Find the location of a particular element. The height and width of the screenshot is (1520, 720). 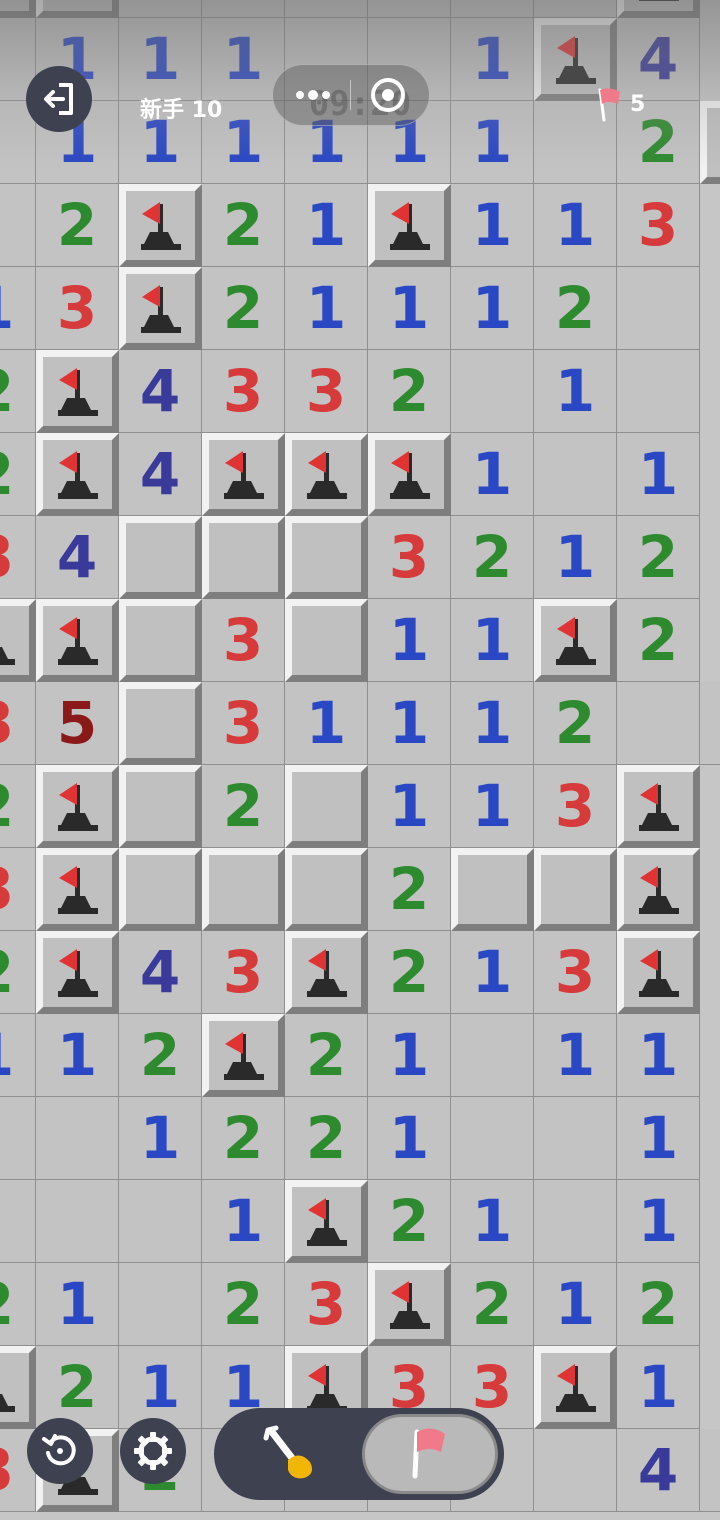

target-close-icon is located at coordinates (388, 95).